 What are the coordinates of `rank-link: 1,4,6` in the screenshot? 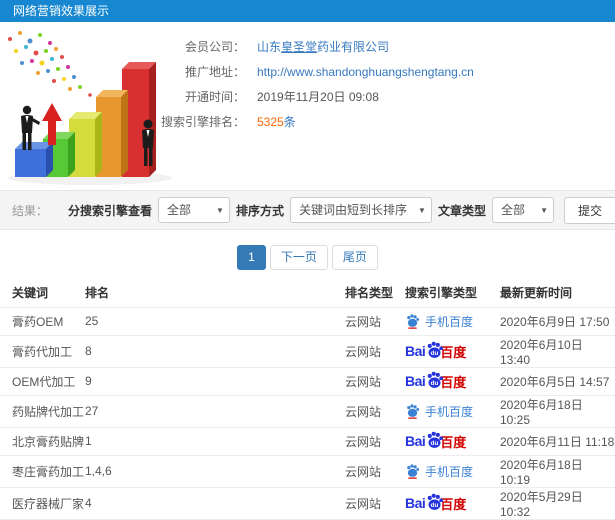 It's located at (215, 470).